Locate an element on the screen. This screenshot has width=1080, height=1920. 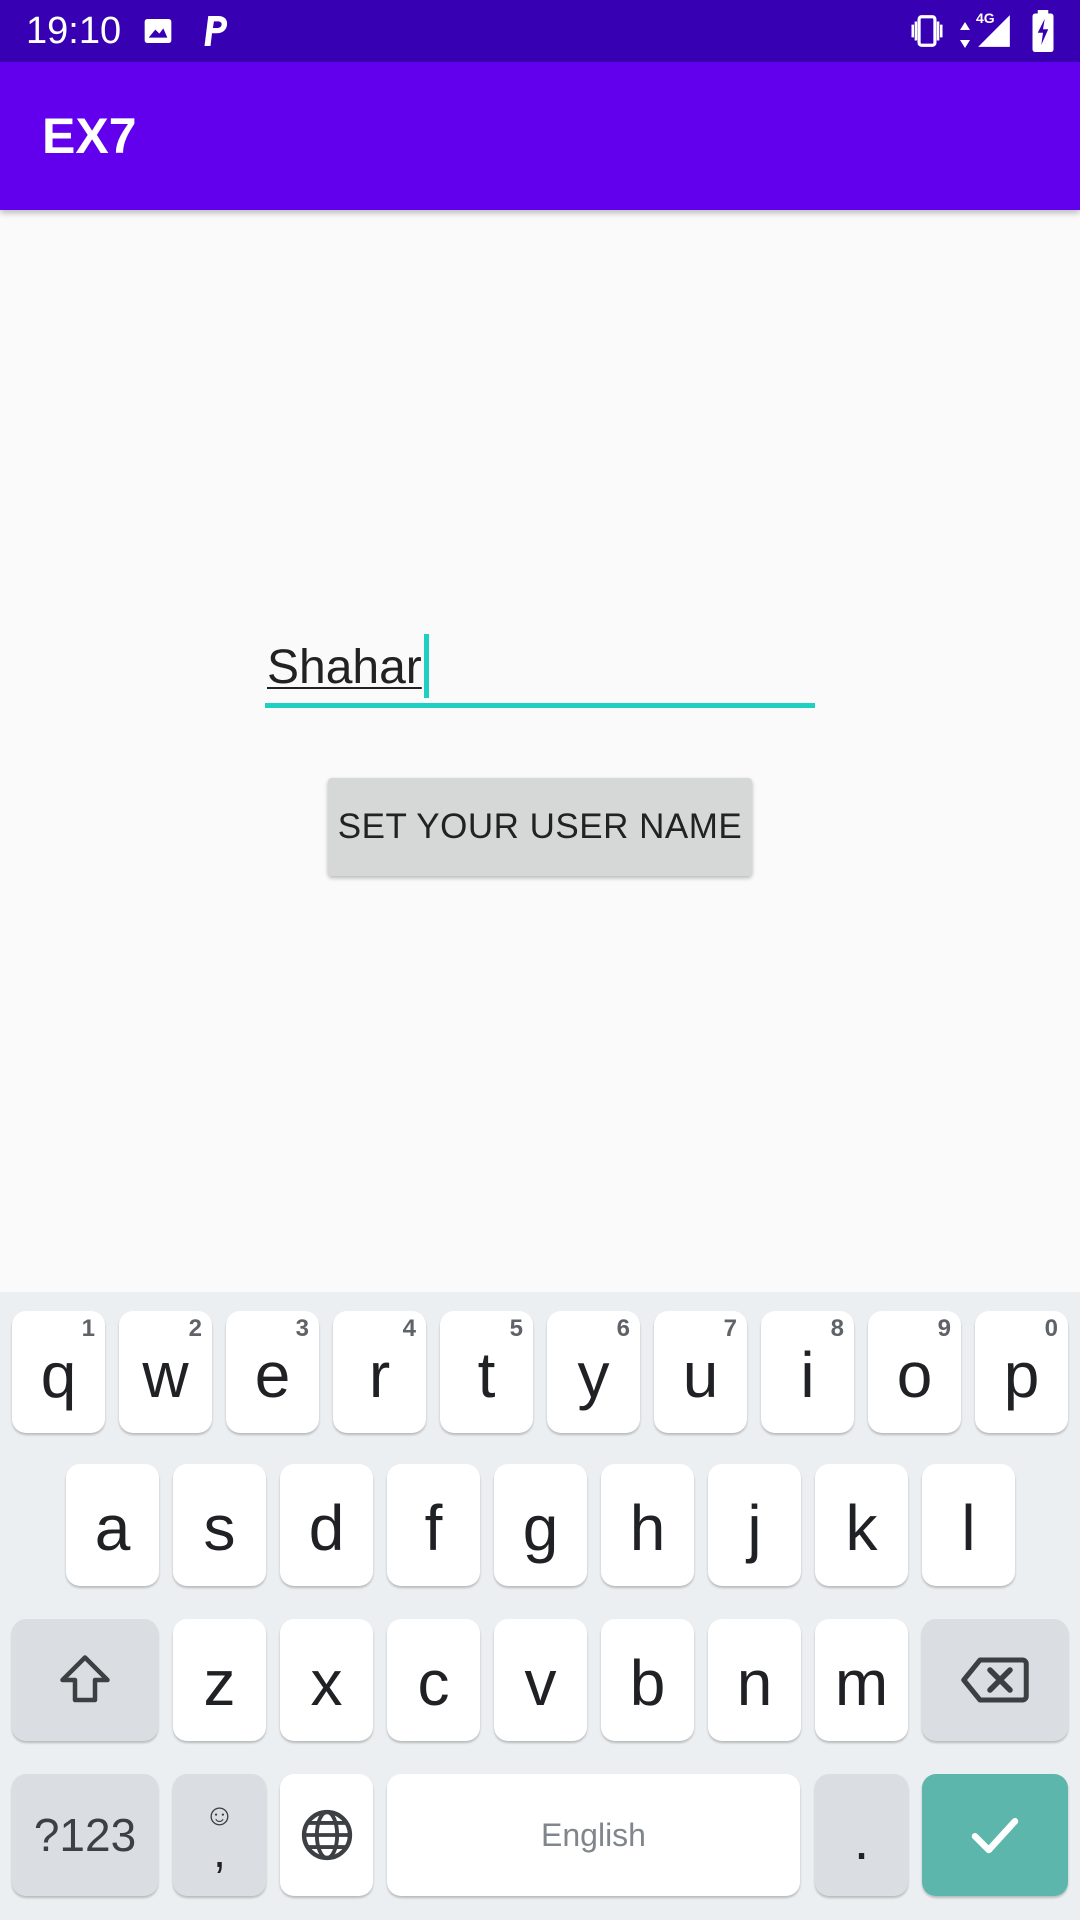
key-t: 5t is located at coordinates (486, 1372).